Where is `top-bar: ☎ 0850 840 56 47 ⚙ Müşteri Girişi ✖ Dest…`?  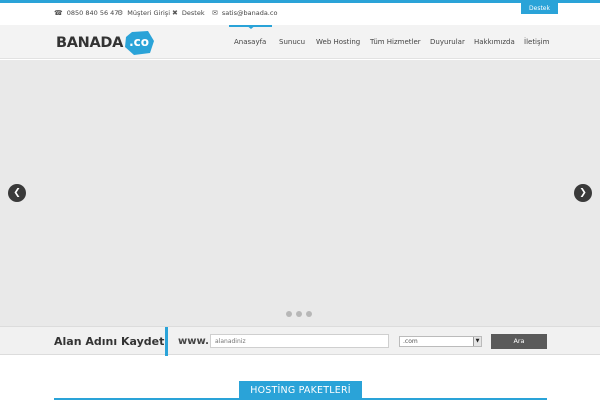 top-bar: ☎ 0850 840 56 47 ⚙ Müşteri Girişi ✖ Dest… is located at coordinates (300, 12).